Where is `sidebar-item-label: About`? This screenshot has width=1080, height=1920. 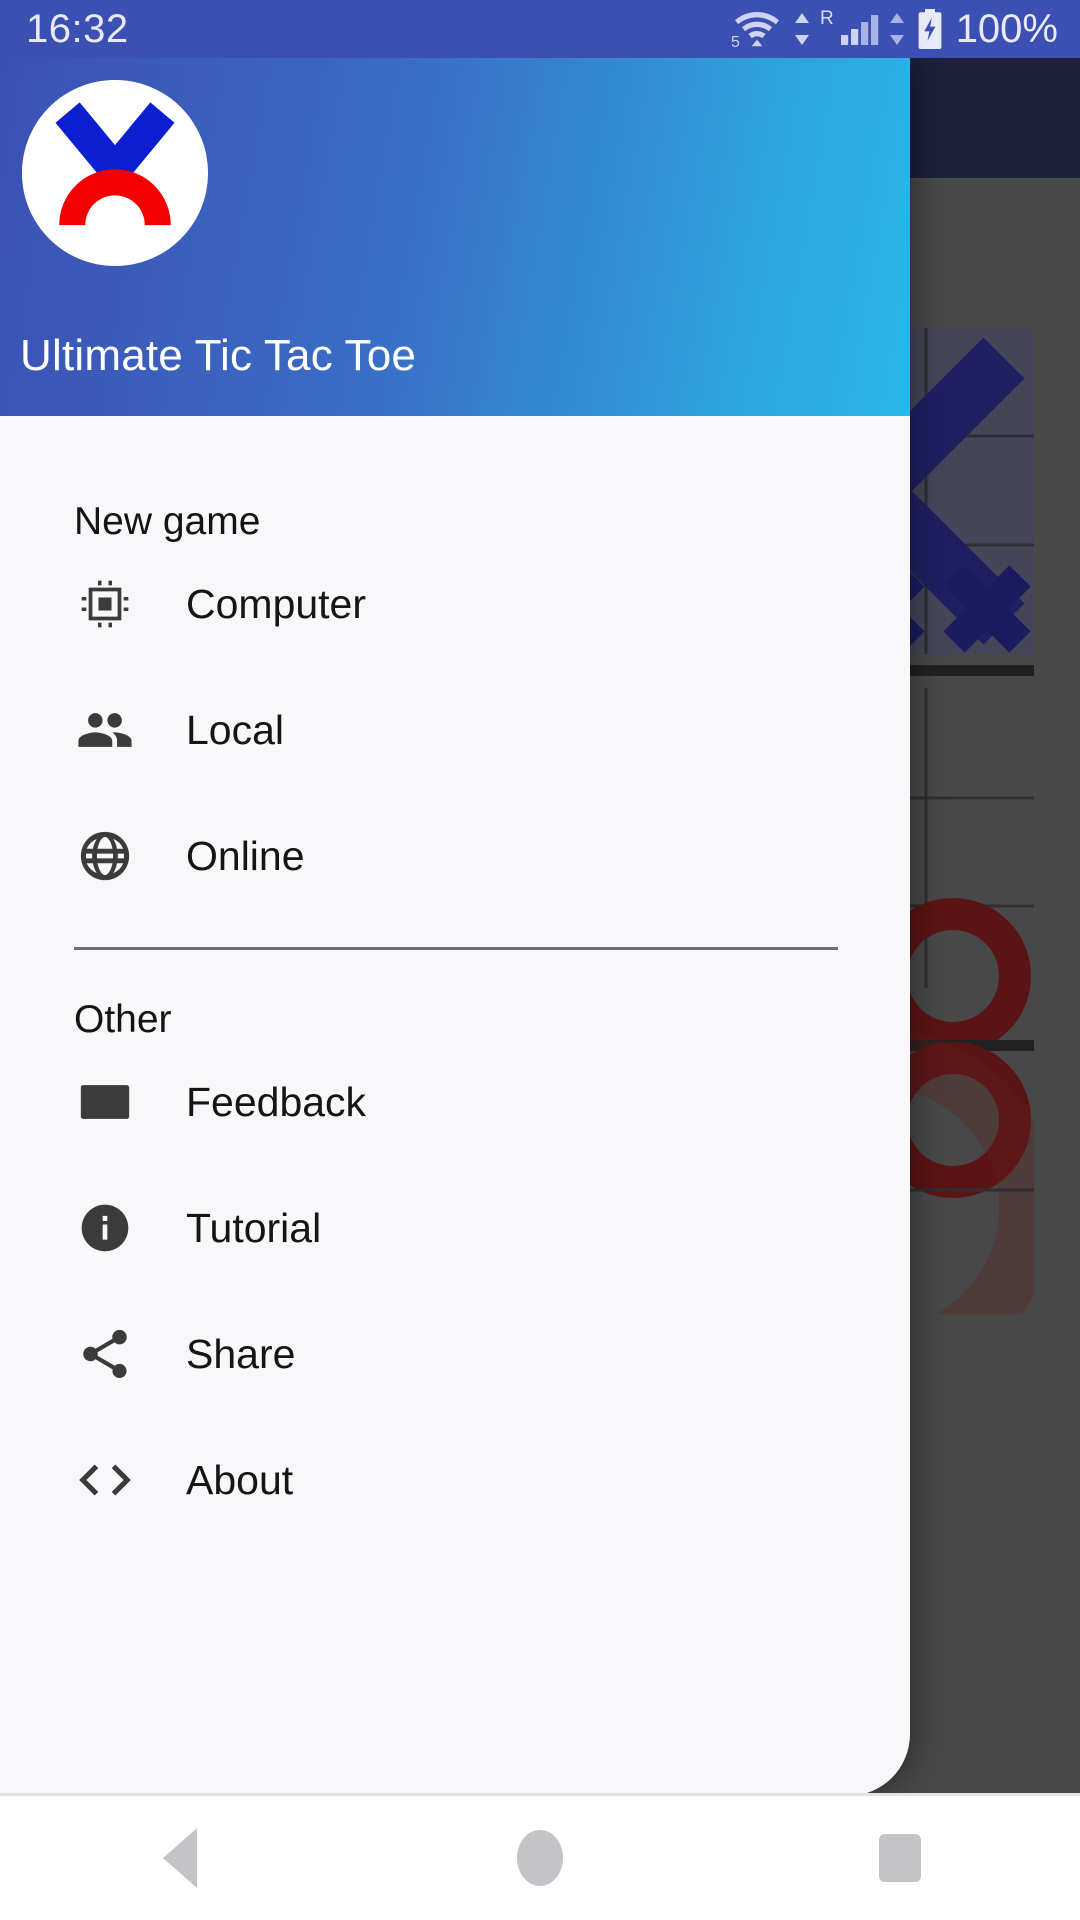 sidebar-item-label: About is located at coordinates (240, 1479).